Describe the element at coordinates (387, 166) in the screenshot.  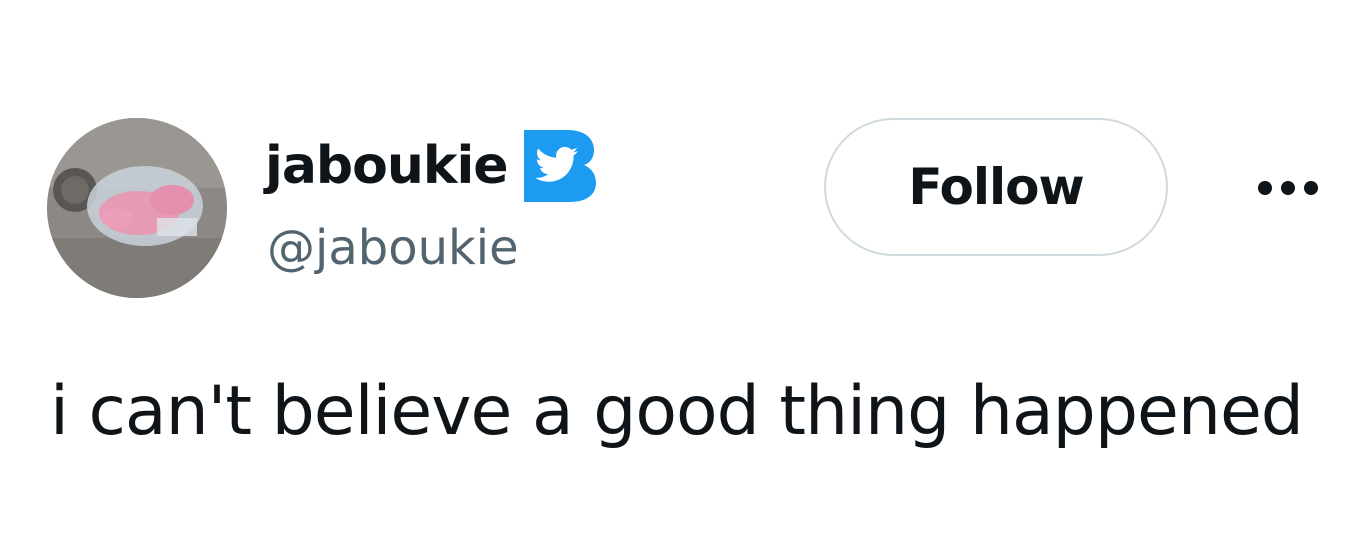
I see `display-name: jaboukie` at that location.